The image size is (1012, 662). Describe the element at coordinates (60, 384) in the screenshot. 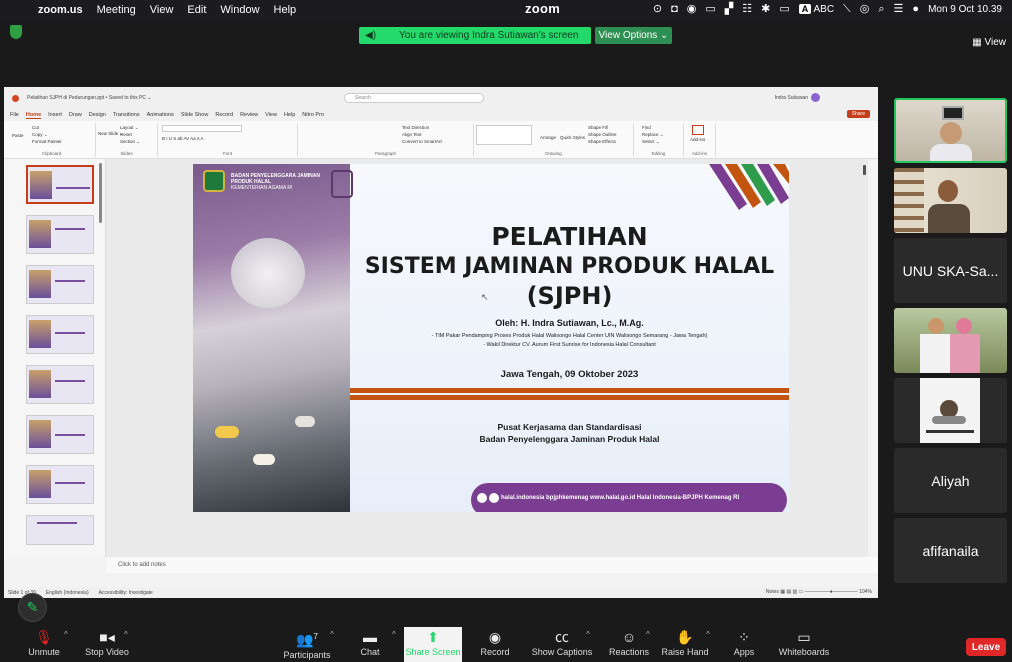

I see `slide-thumbnail-5: 5` at that location.